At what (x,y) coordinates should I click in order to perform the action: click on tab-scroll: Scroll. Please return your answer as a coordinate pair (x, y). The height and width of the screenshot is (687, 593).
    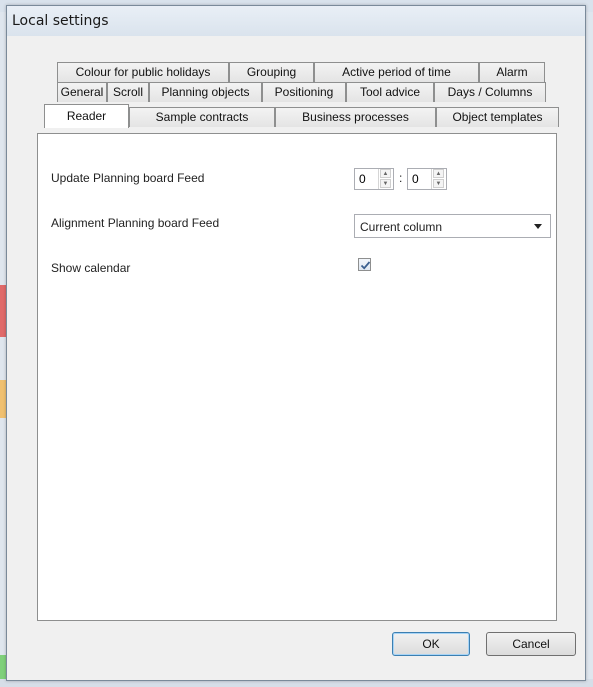
    Looking at the image, I should click on (128, 92).